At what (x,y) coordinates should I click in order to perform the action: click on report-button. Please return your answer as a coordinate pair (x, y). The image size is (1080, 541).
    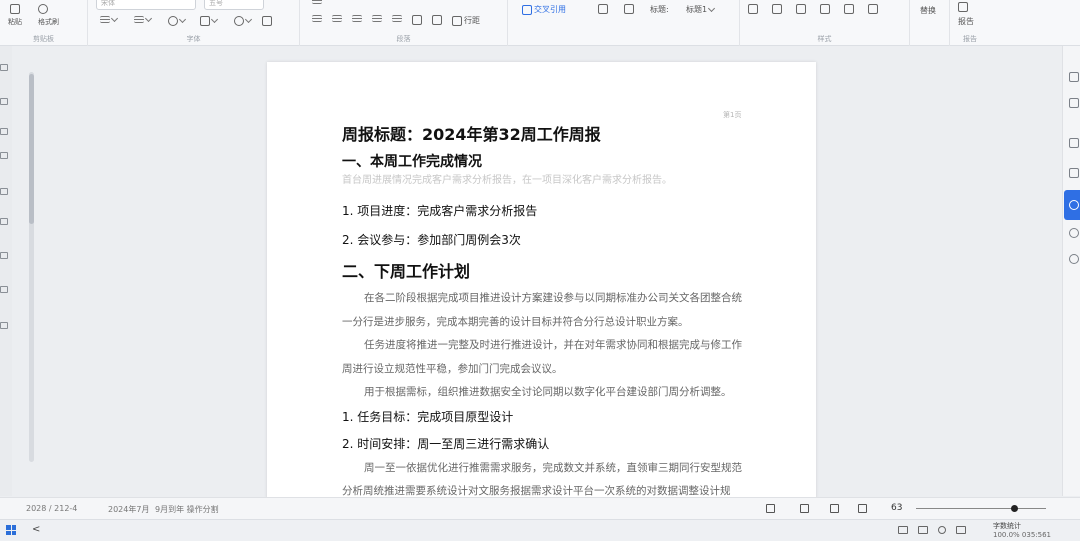
    Looking at the image, I should click on (963, 7).